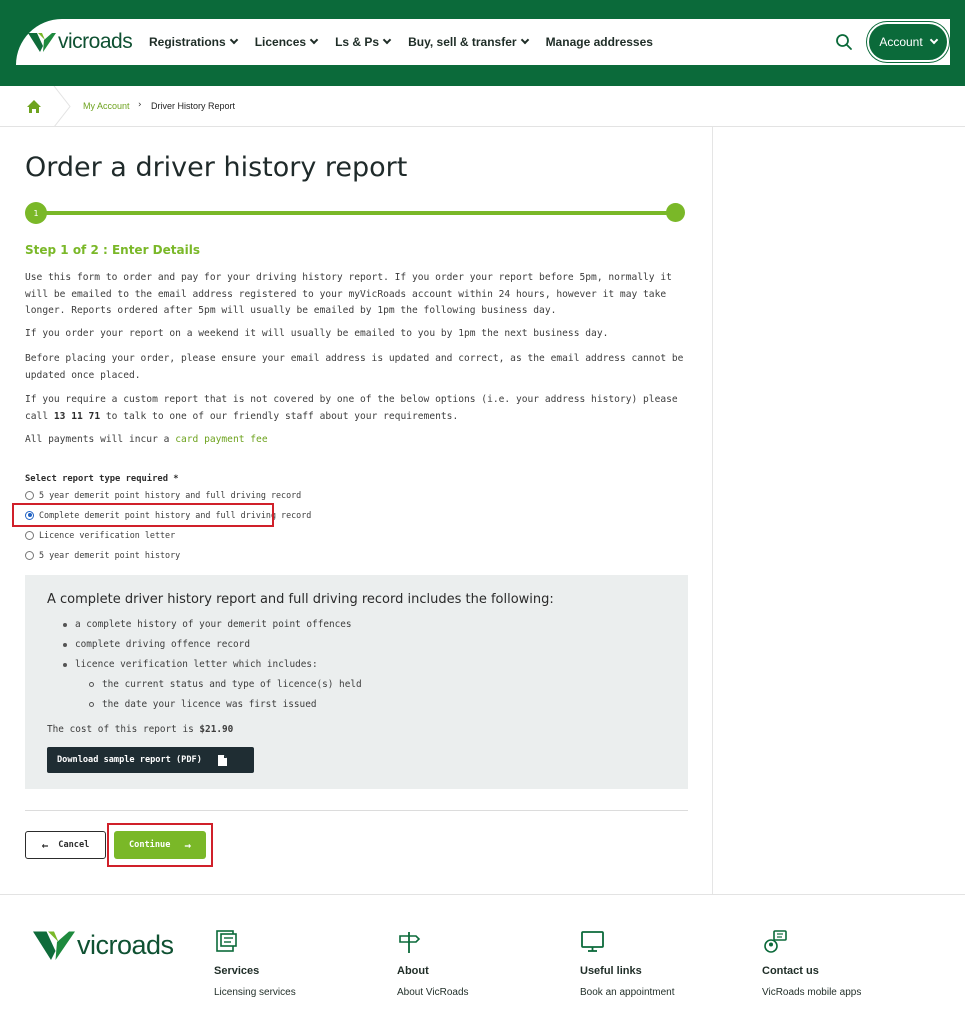 The width and height of the screenshot is (965, 1024). I want to click on list-item: complete driving offence record, so click(156, 644).